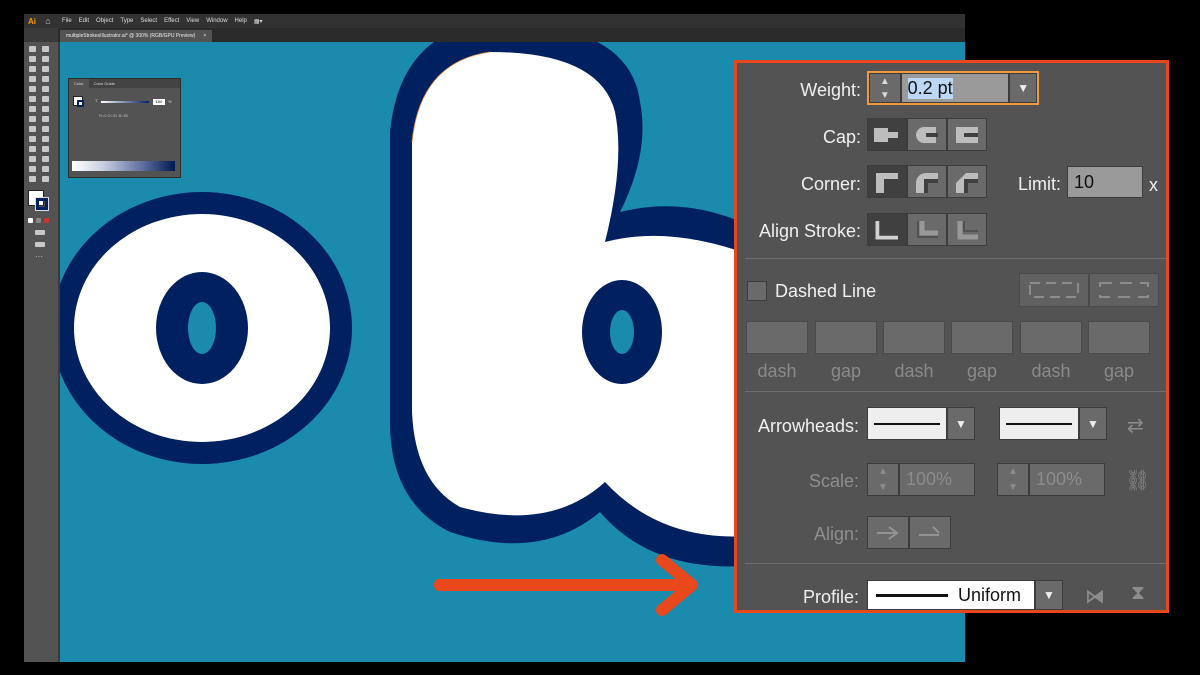 The height and width of the screenshot is (675, 1200). I want to click on color-spectrum, so click(123, 166).